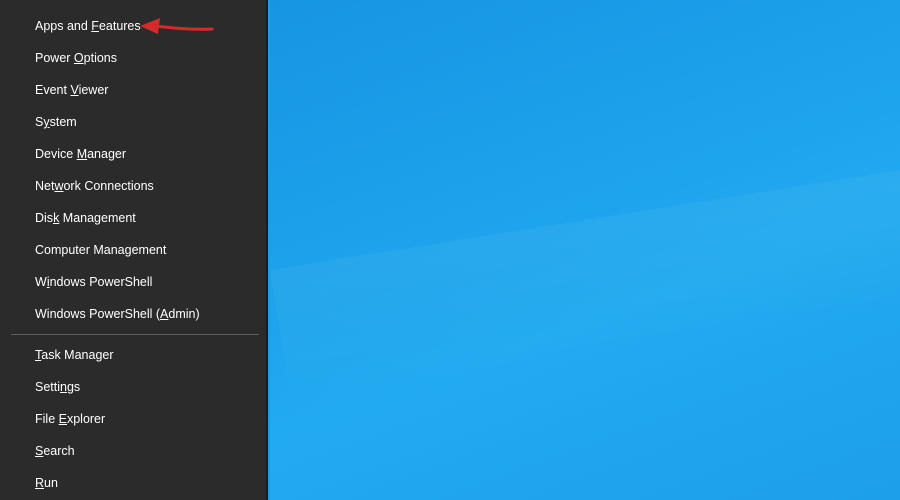 This screenshot has height=500, width=900. Describe the element at coordinates (149, 250) in the screenshot. I see `menu-item-label: ement` at that location.